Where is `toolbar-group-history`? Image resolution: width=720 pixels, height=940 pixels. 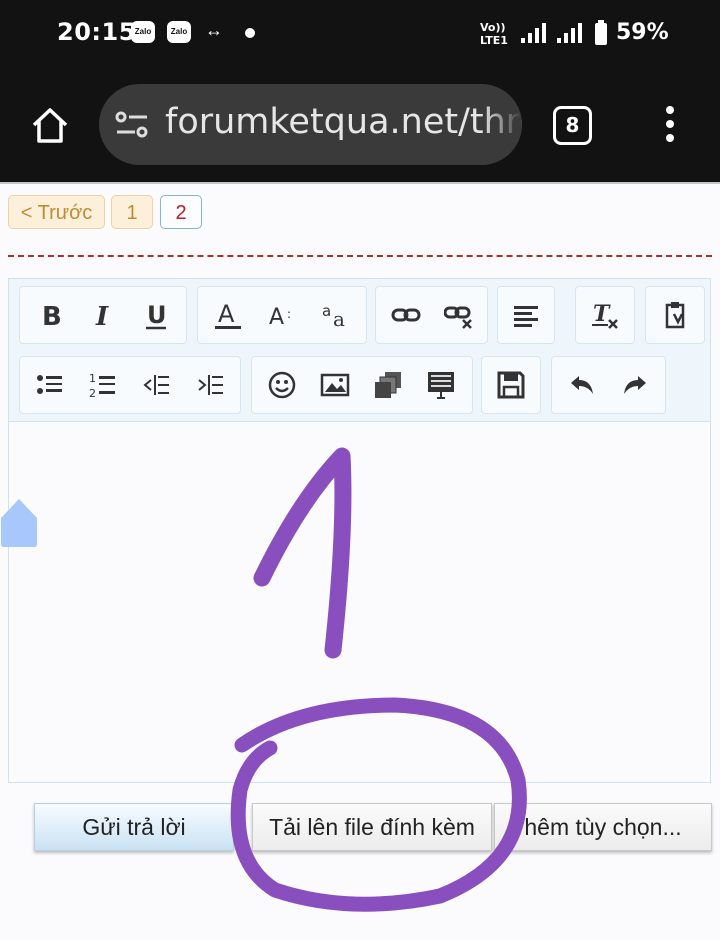 toolbar-group-history is located at coordinates (608, 385).